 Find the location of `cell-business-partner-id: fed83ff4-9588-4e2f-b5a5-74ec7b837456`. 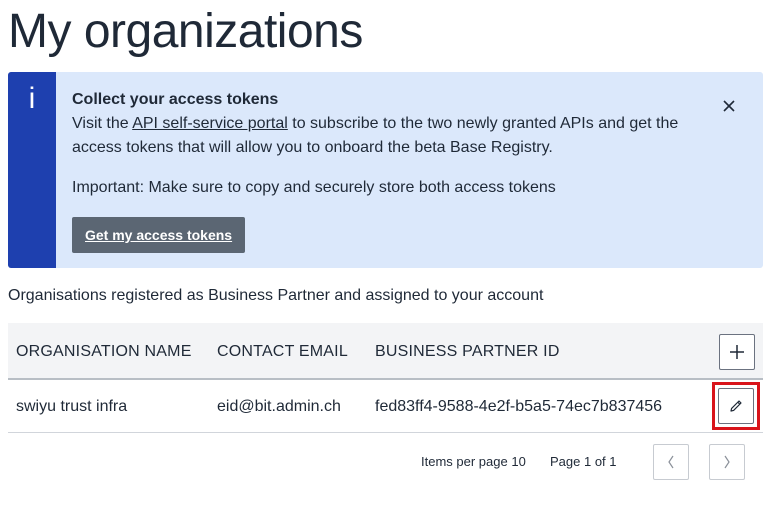

cell-business-partner-id: fed83ff4-9588-4e2f-b5a5-74ec7b837456 is located at coordinates (519, 406).